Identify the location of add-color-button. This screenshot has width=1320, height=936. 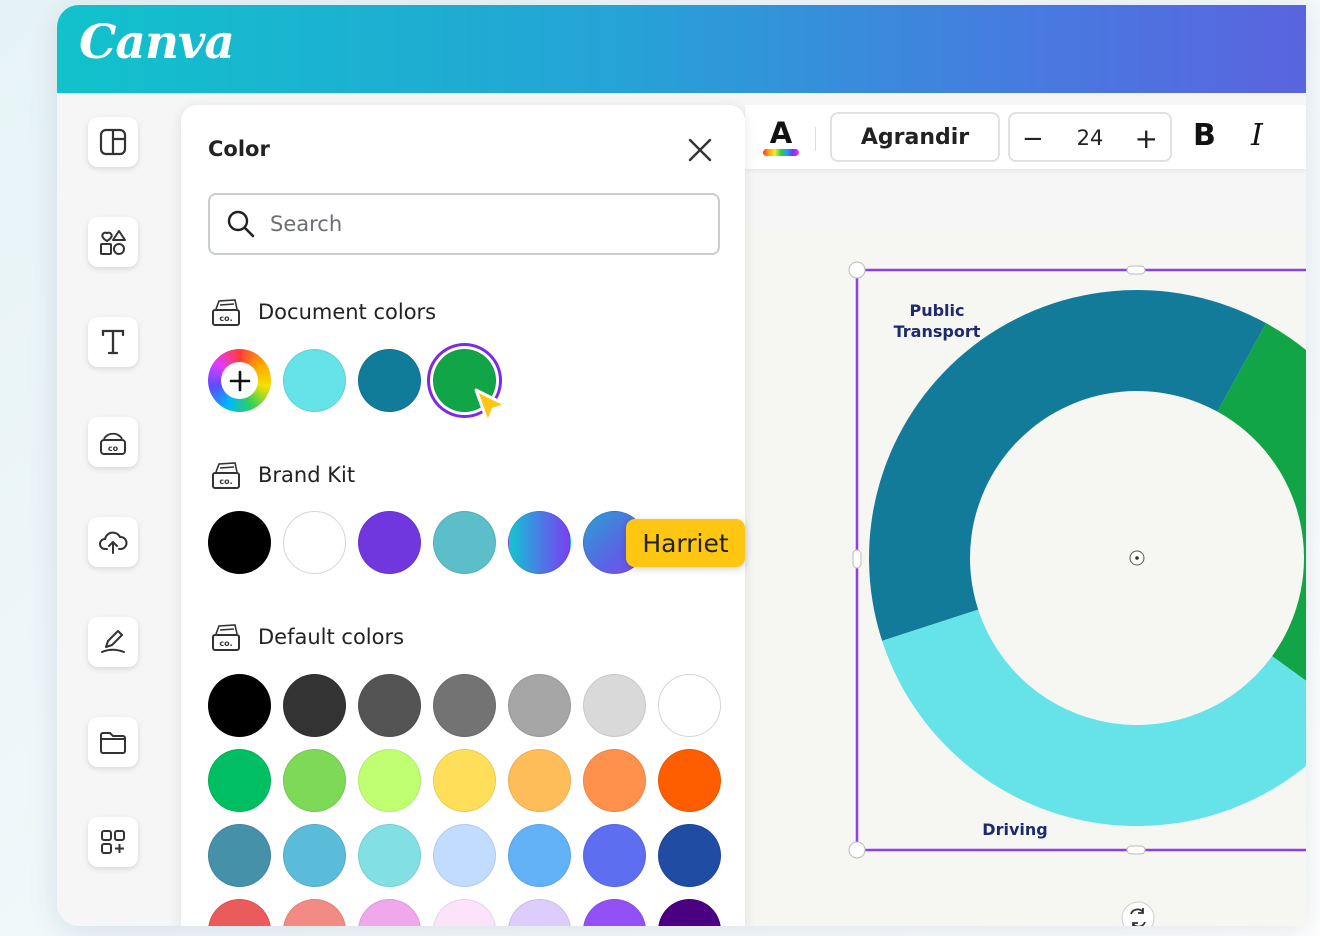
(239, 380).